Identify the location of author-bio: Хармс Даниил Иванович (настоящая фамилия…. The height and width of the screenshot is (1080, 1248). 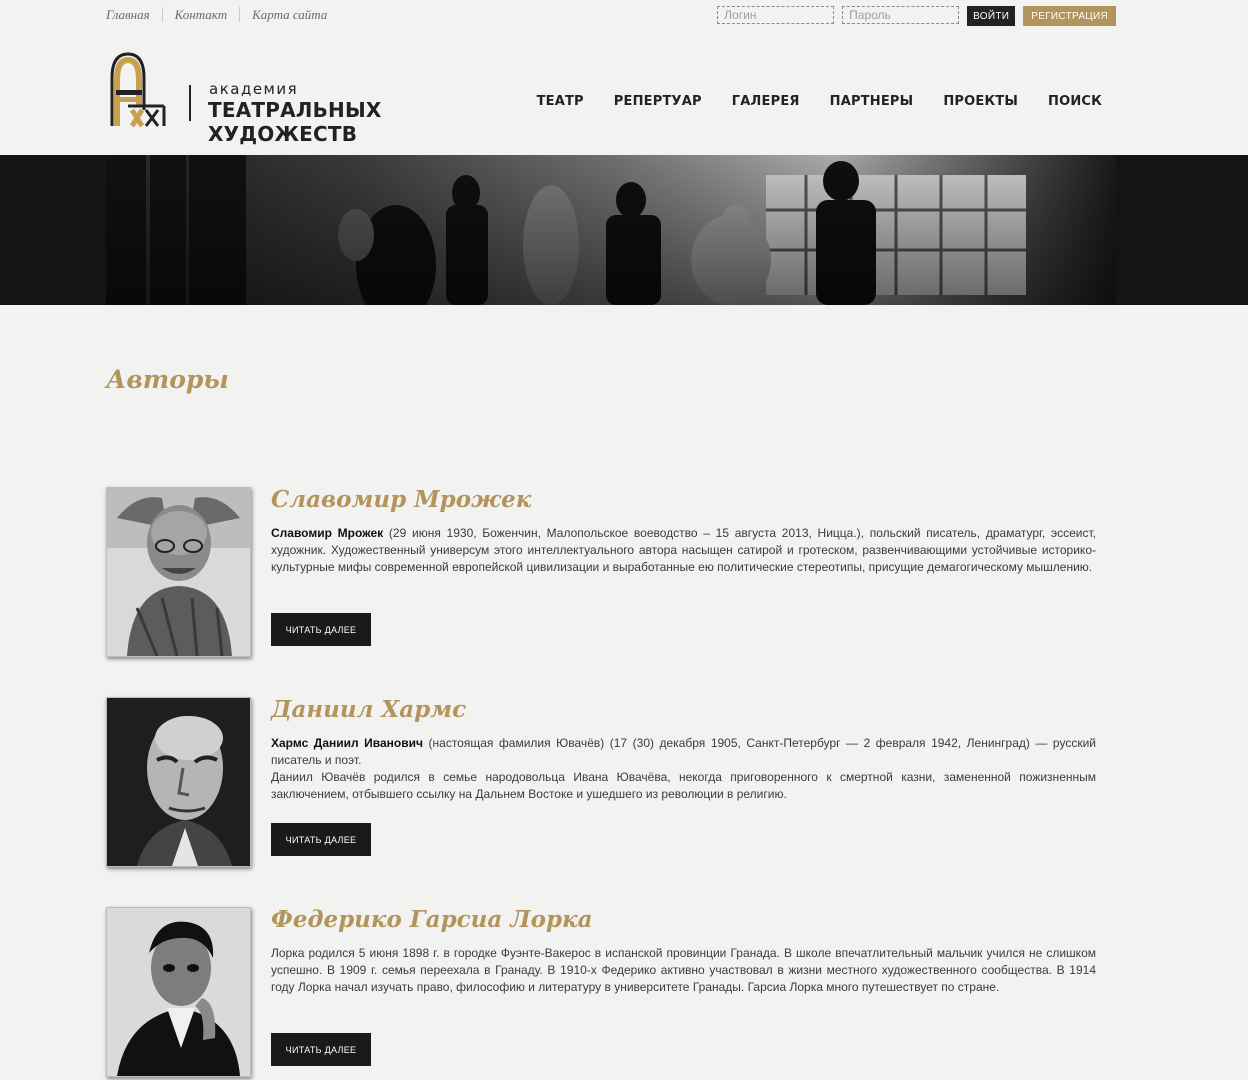
(683, 769).